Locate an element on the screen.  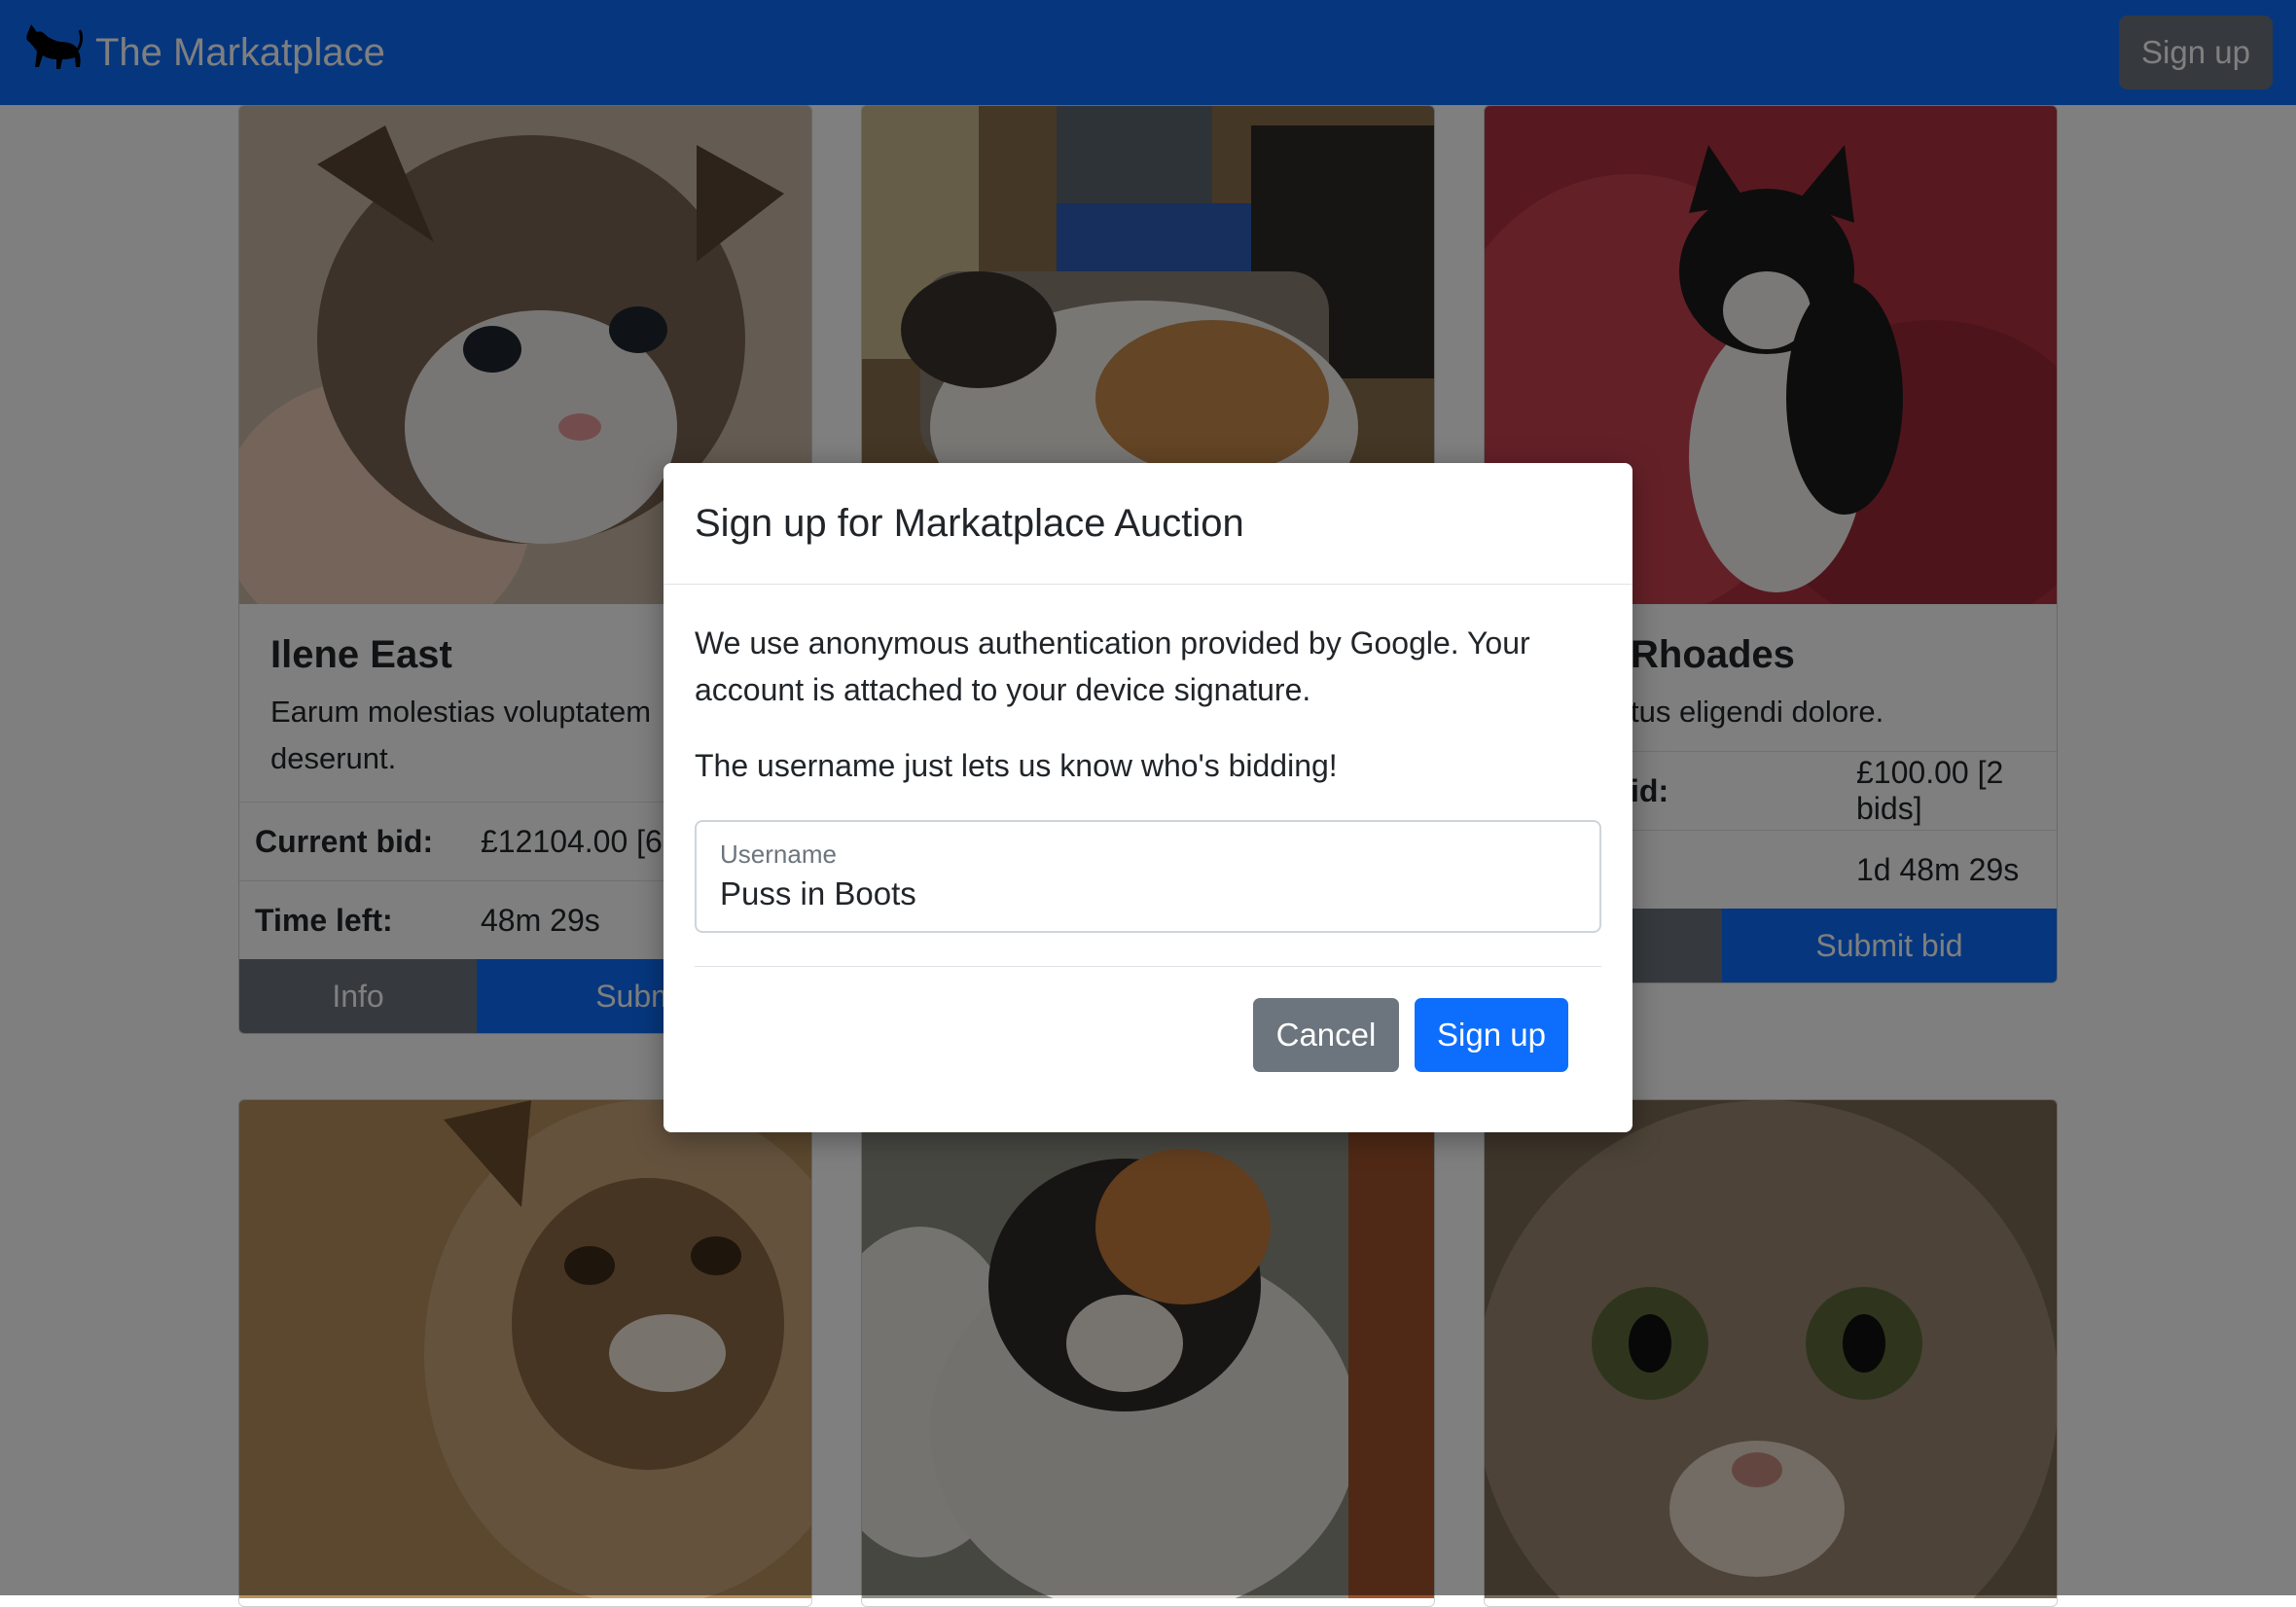
username-field: Username is located at coordinates (1148, 876).